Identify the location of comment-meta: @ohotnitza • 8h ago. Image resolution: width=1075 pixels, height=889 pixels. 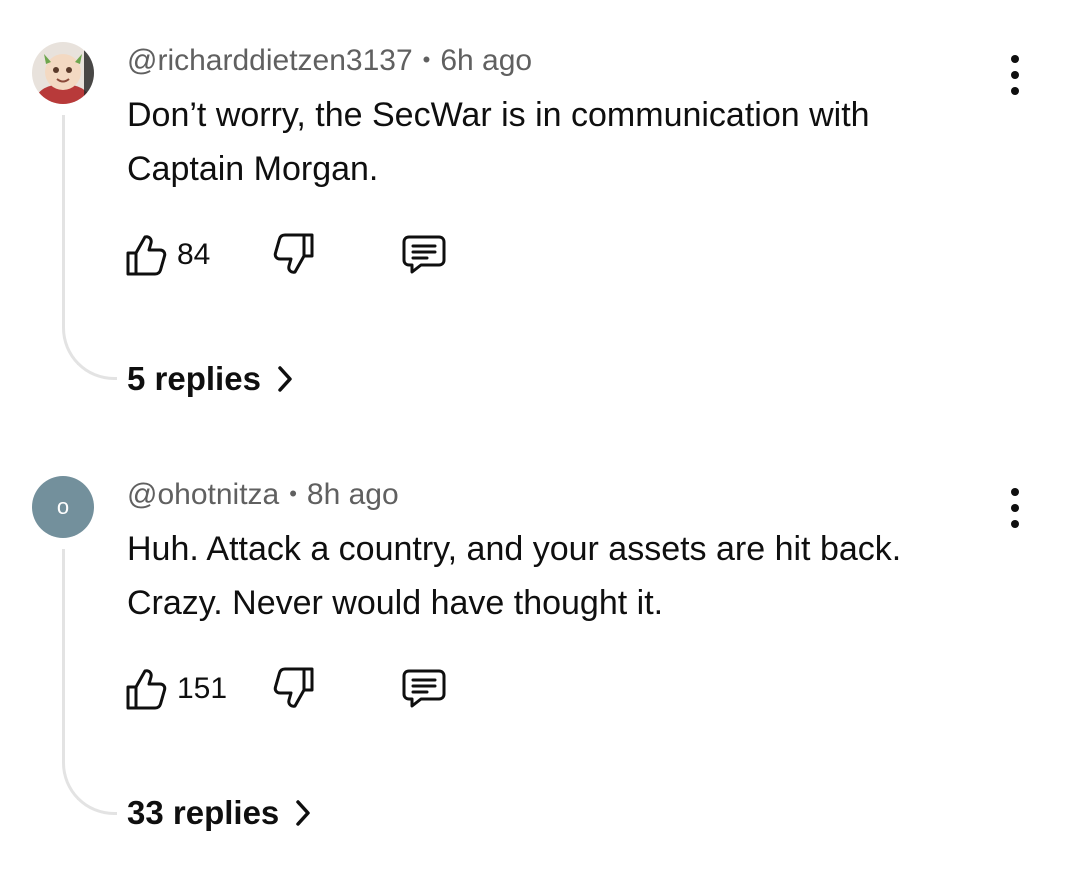
(263, 495).